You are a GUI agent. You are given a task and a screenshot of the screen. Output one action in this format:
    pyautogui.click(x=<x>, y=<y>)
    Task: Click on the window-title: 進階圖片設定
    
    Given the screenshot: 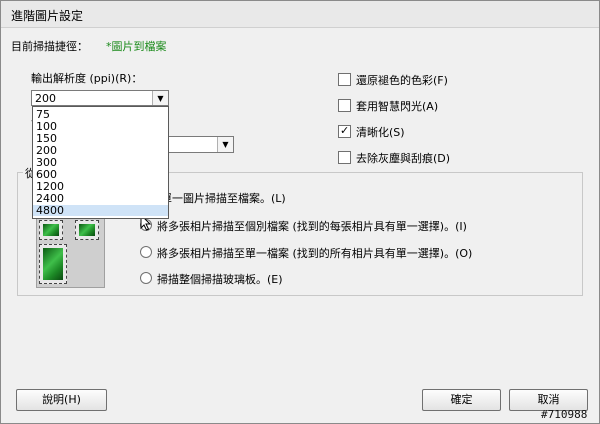 What is the action you would take?
    pyautogui.click(x=47, y=16)
    